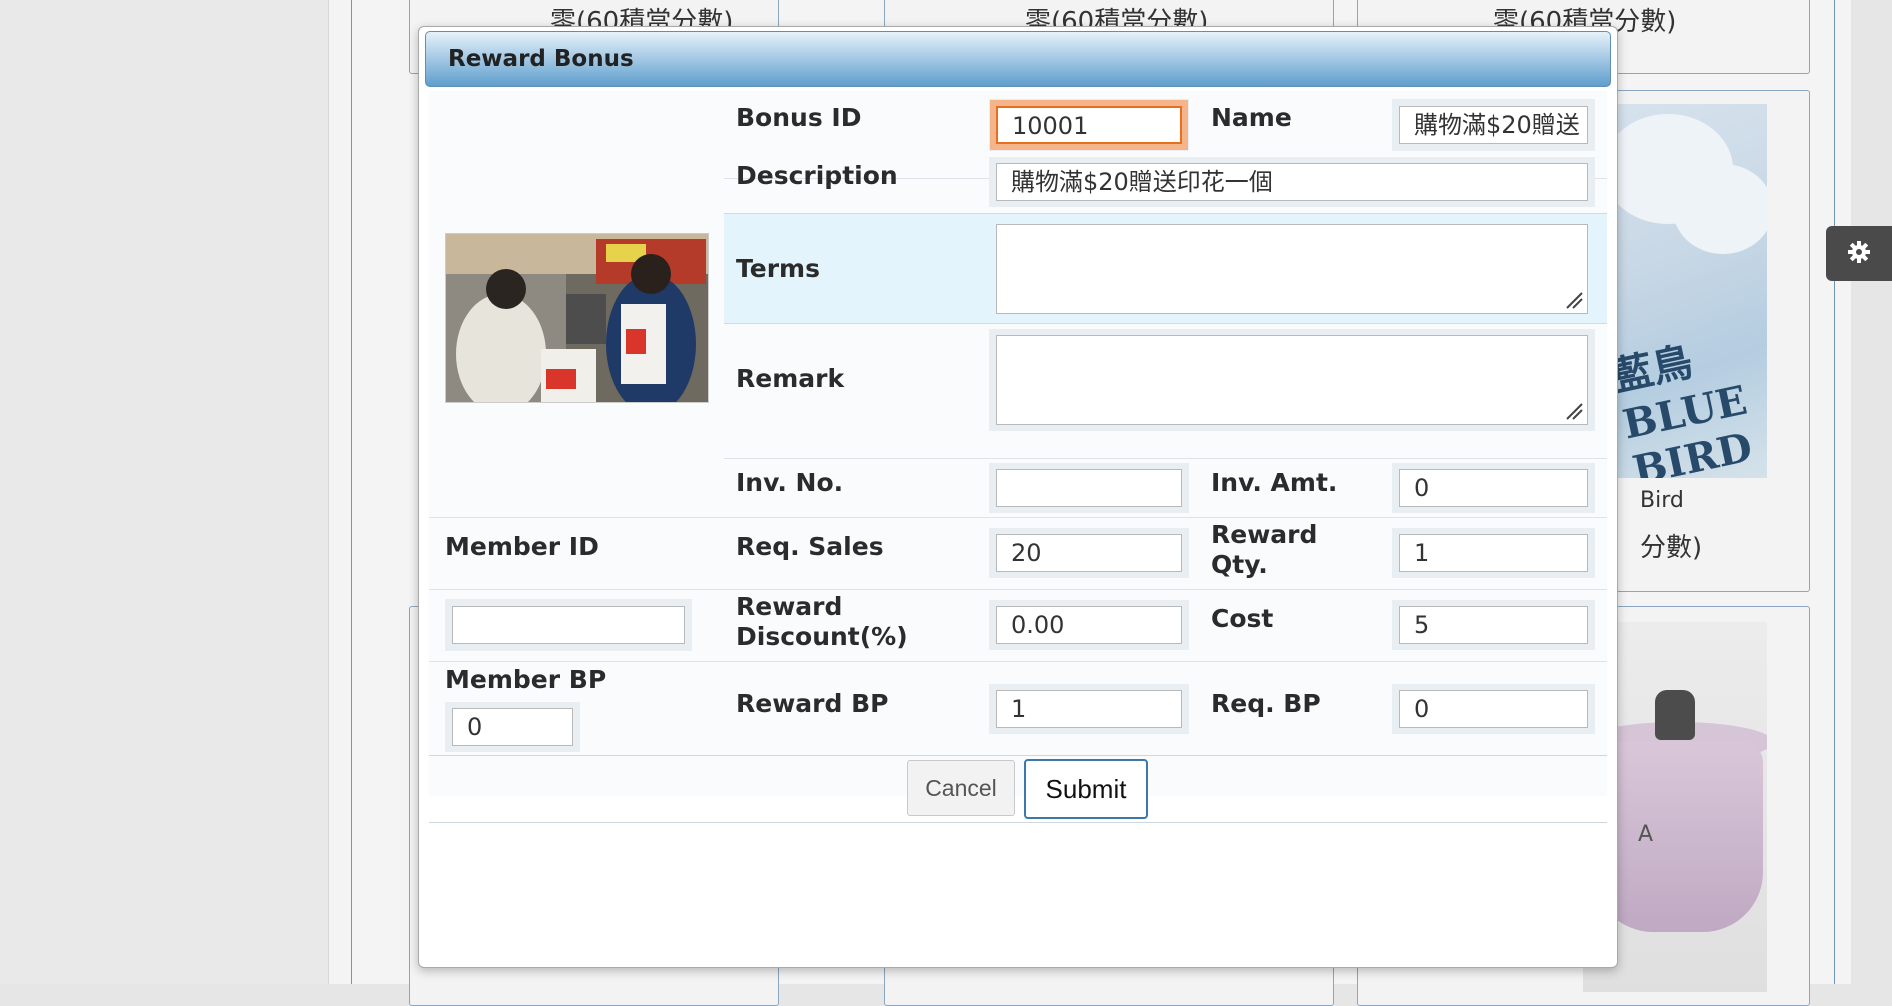 This screenshot has height=1006, width=1892. Describe the element at coordinates (1292, 182) in the screenshot. I see `description-input: 購物滿$20贈送印花一個` at that location.